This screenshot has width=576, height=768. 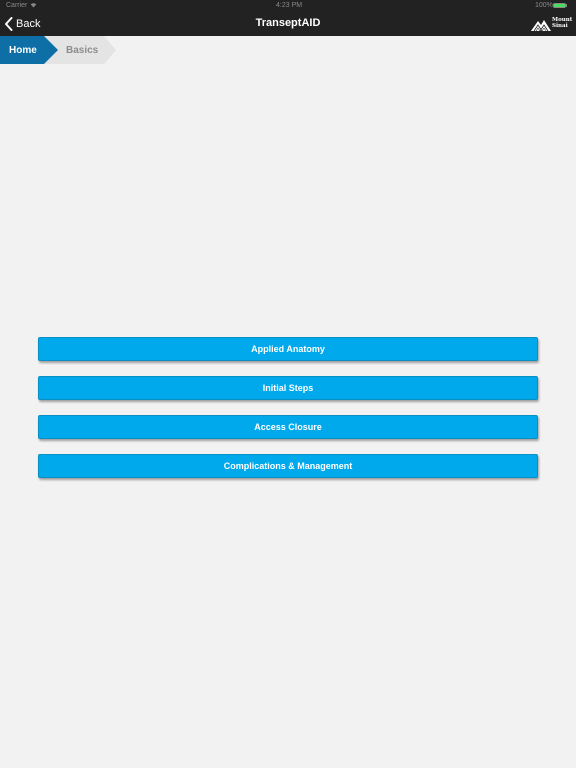 I want to click on complications-management-button: Complications & Management, so click(x=288, y=466).